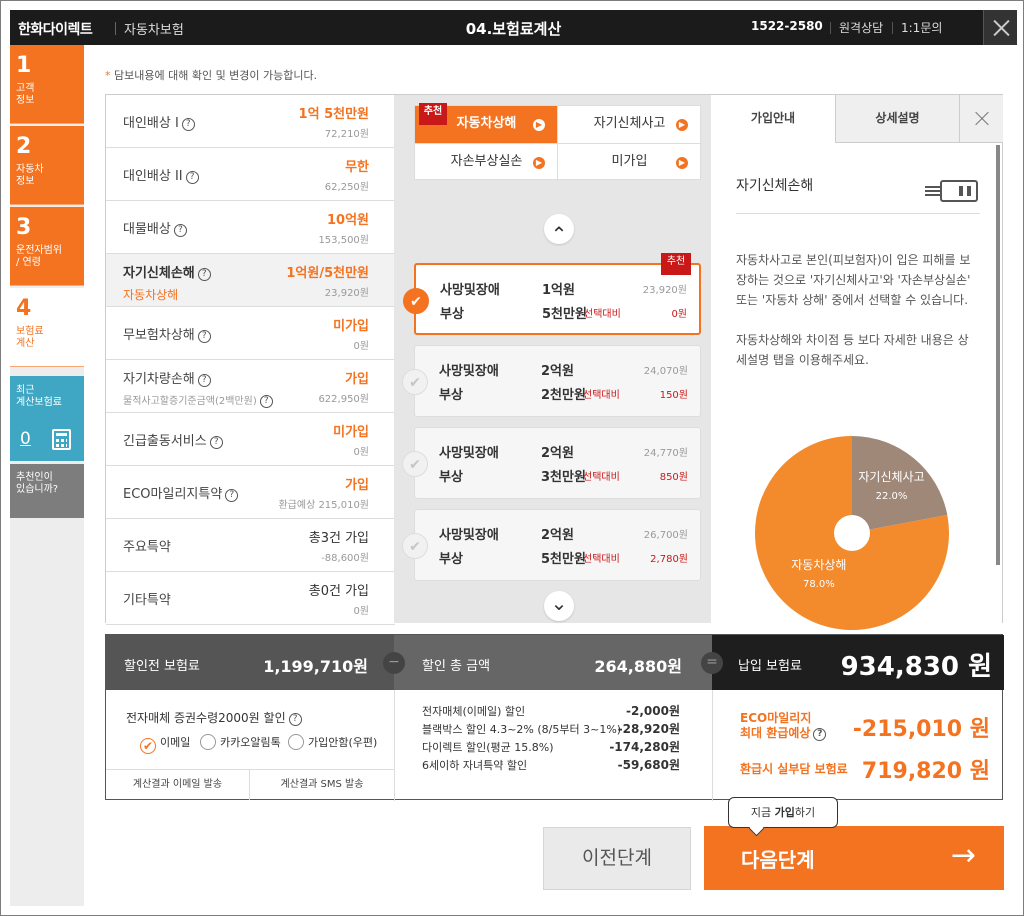 The width and height of the screenshot is (1024, 916). Describe the element at coordinates (665, 535) in the screenshot. I see `card-price: 26,700원` at that location.